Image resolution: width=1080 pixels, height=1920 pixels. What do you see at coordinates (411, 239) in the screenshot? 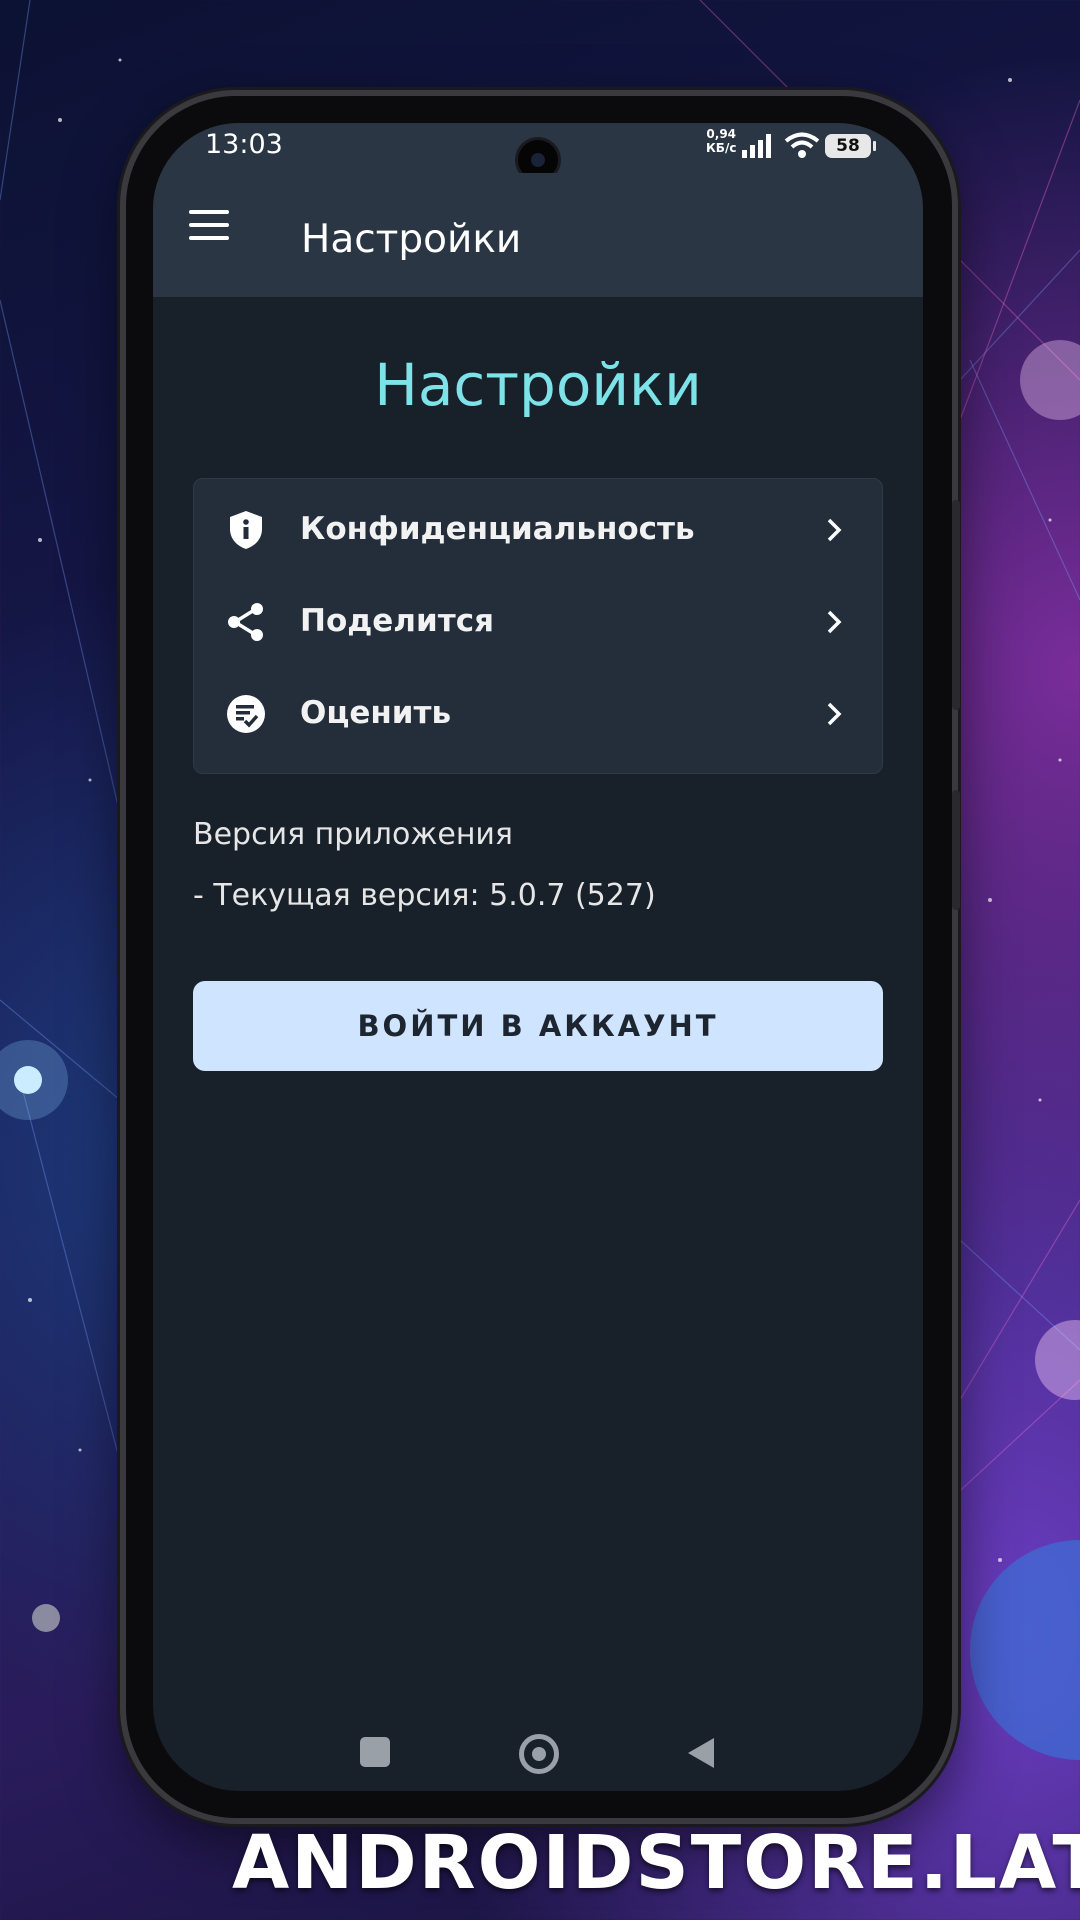
I see `app-bar-title: Настройки` at bounding box center [411, 239].